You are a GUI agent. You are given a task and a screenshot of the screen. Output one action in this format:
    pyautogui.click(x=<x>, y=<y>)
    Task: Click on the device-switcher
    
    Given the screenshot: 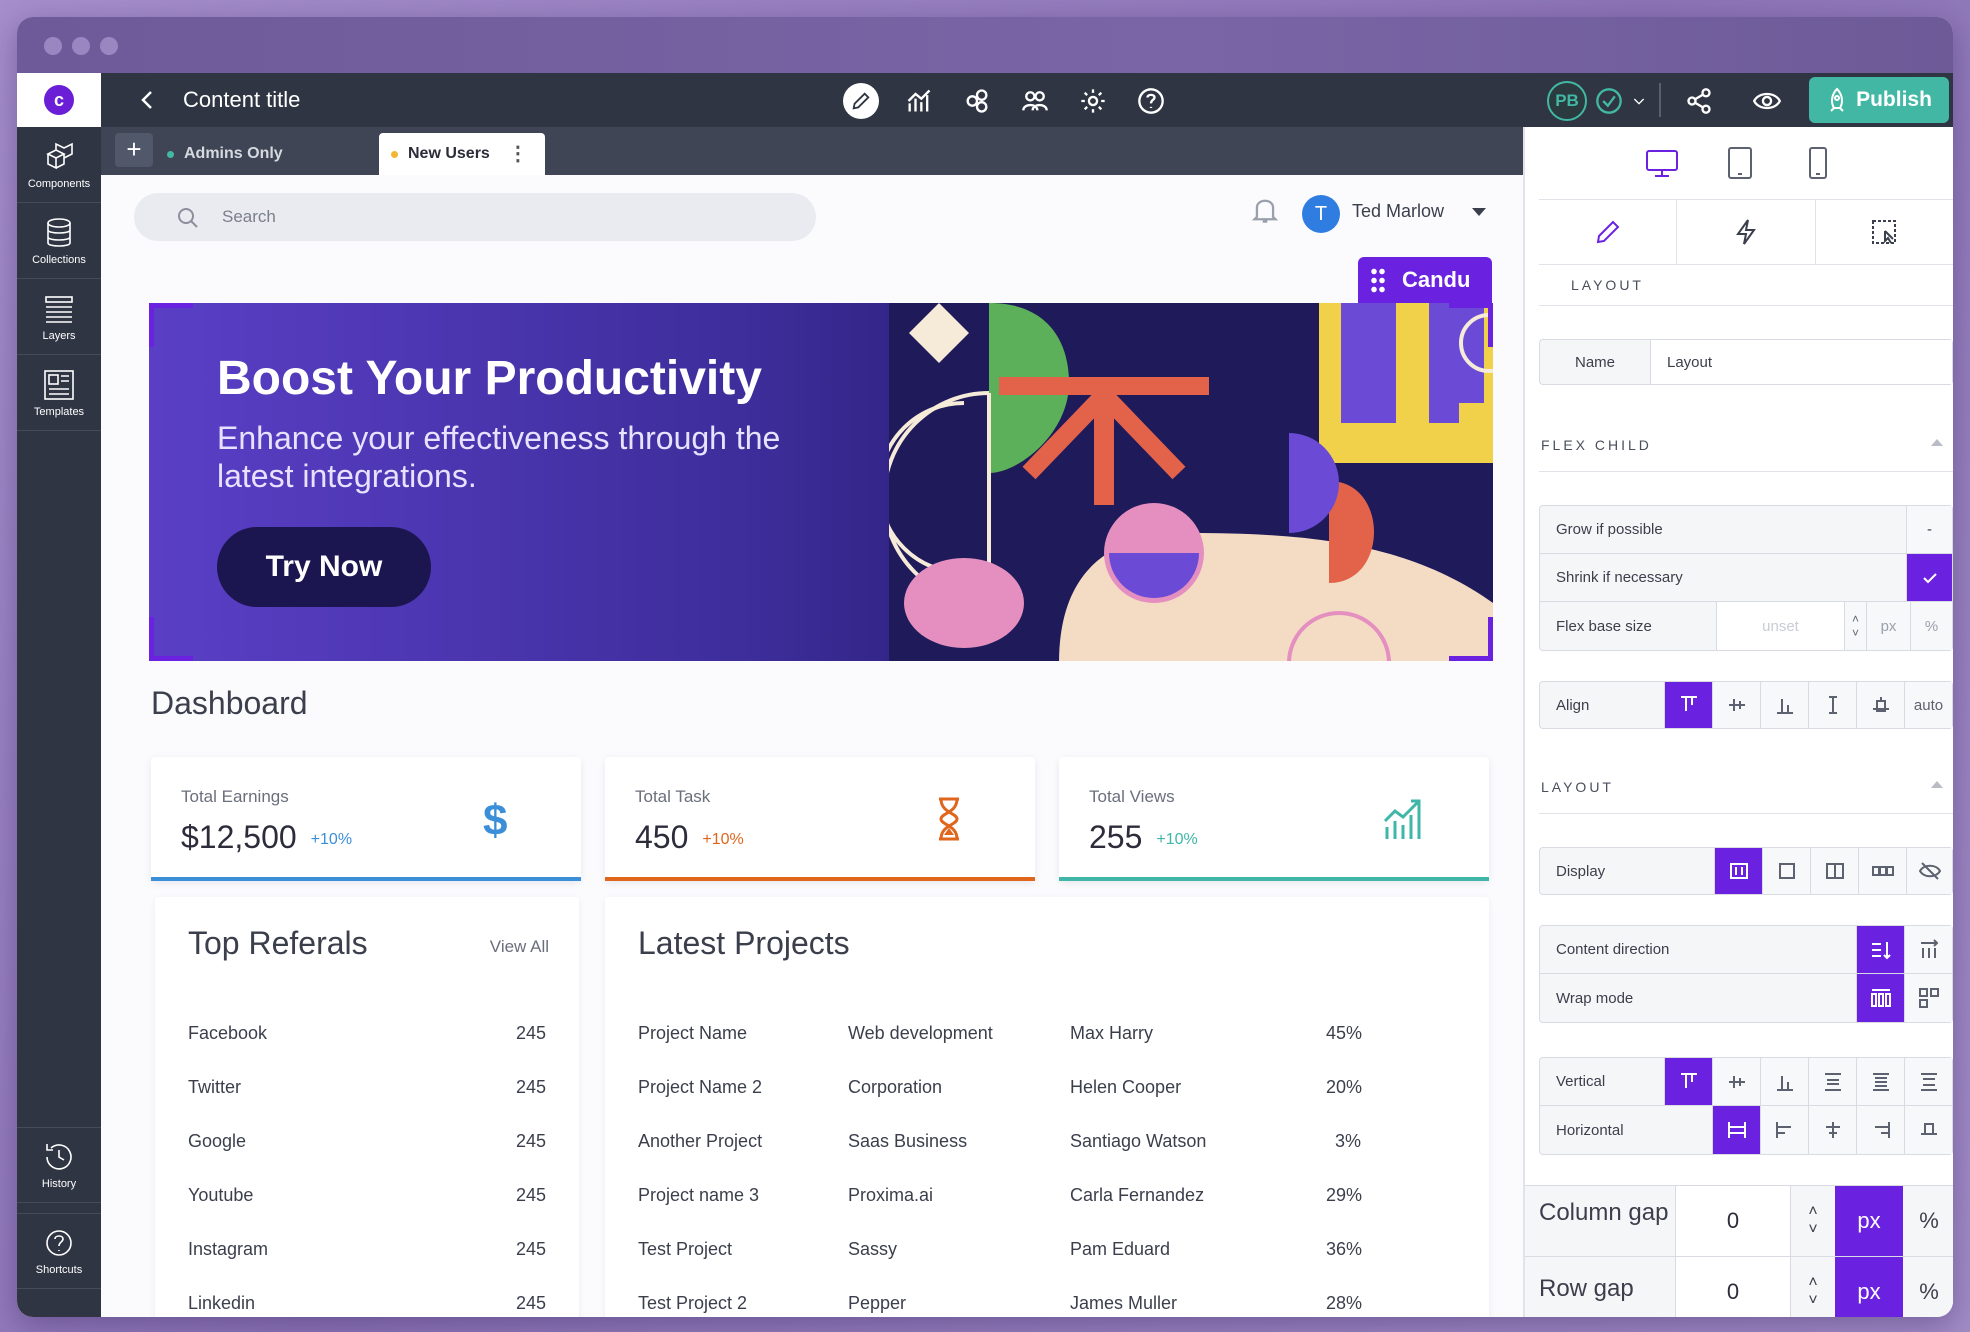 What is the action you would take?
    pyautogui.click(x=1739, y=163)
    